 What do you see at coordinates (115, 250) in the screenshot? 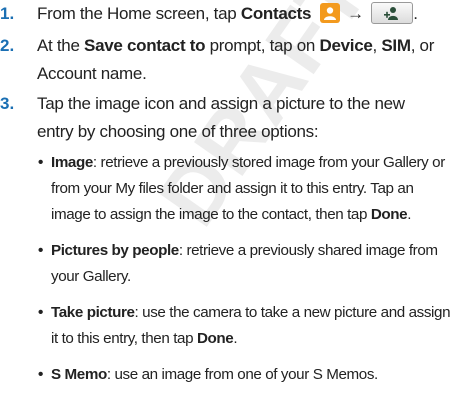
I see `option-title: Pictures by people` at bounding box center [115, 250].